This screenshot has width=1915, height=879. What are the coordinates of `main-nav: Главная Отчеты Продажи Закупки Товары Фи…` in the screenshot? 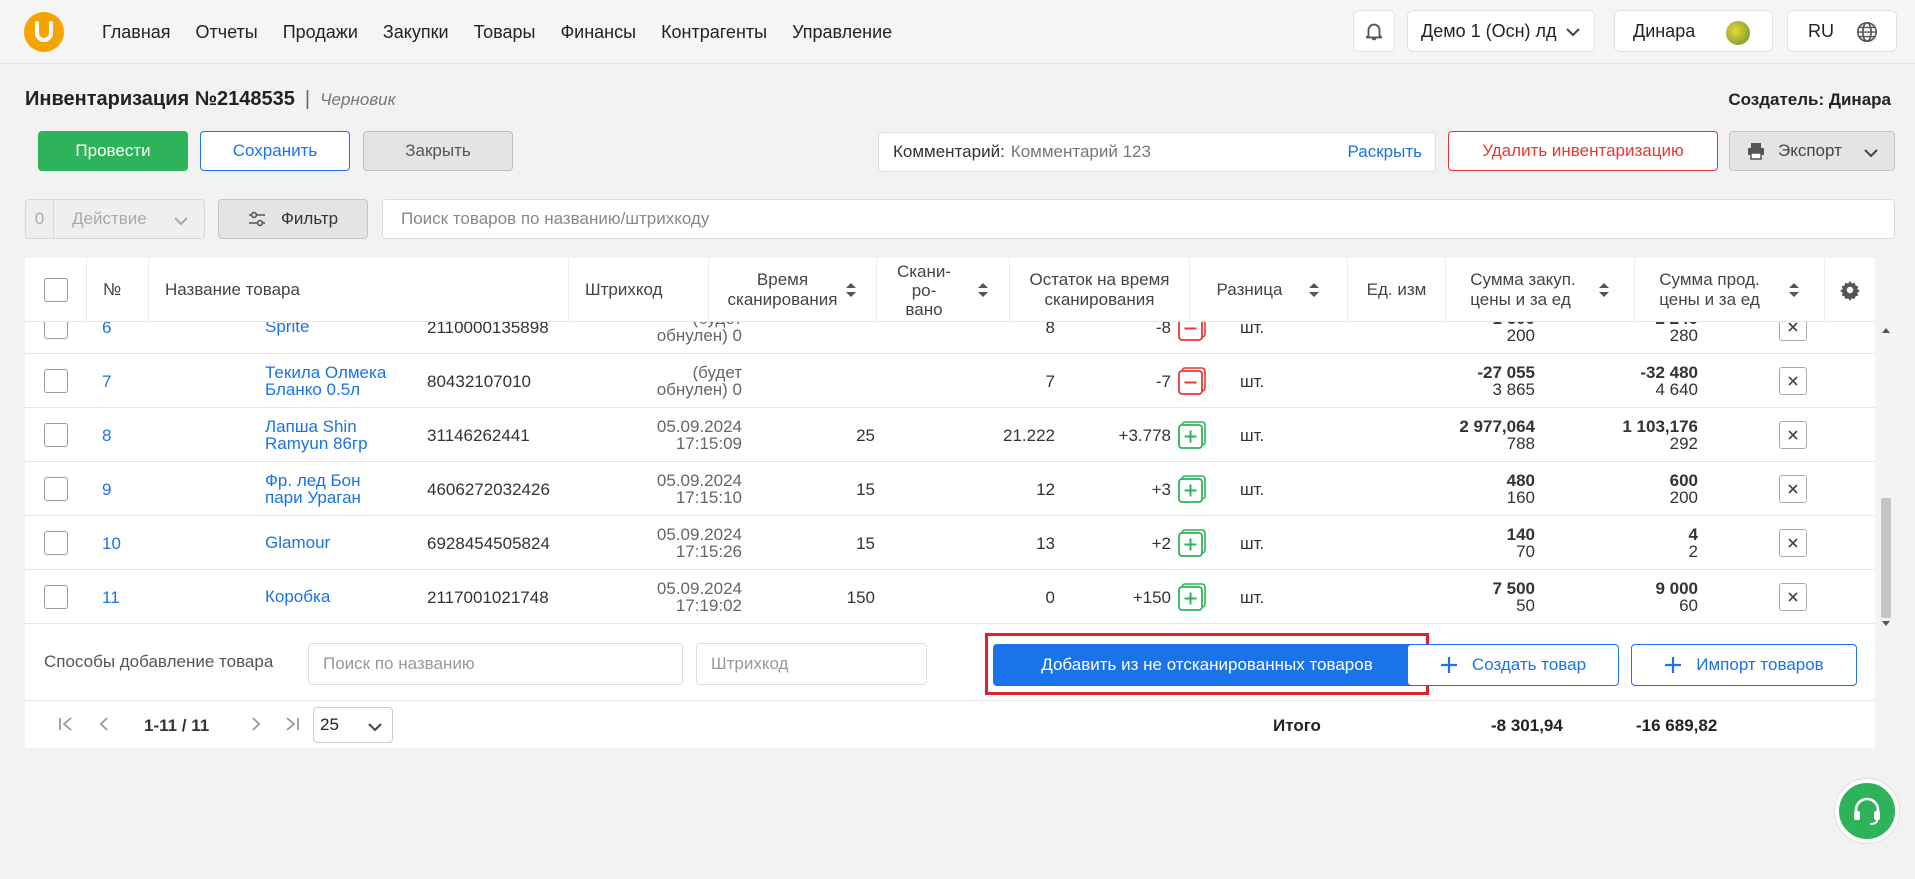 It's located at (497, 32).